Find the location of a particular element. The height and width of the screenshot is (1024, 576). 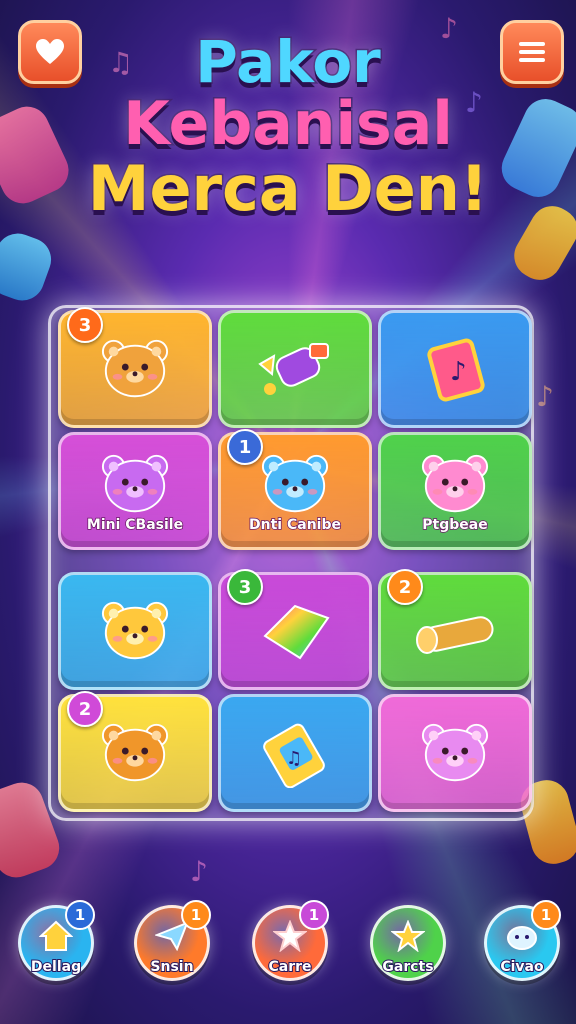

scroll-roll-icon is located at coordinates (455, 631).